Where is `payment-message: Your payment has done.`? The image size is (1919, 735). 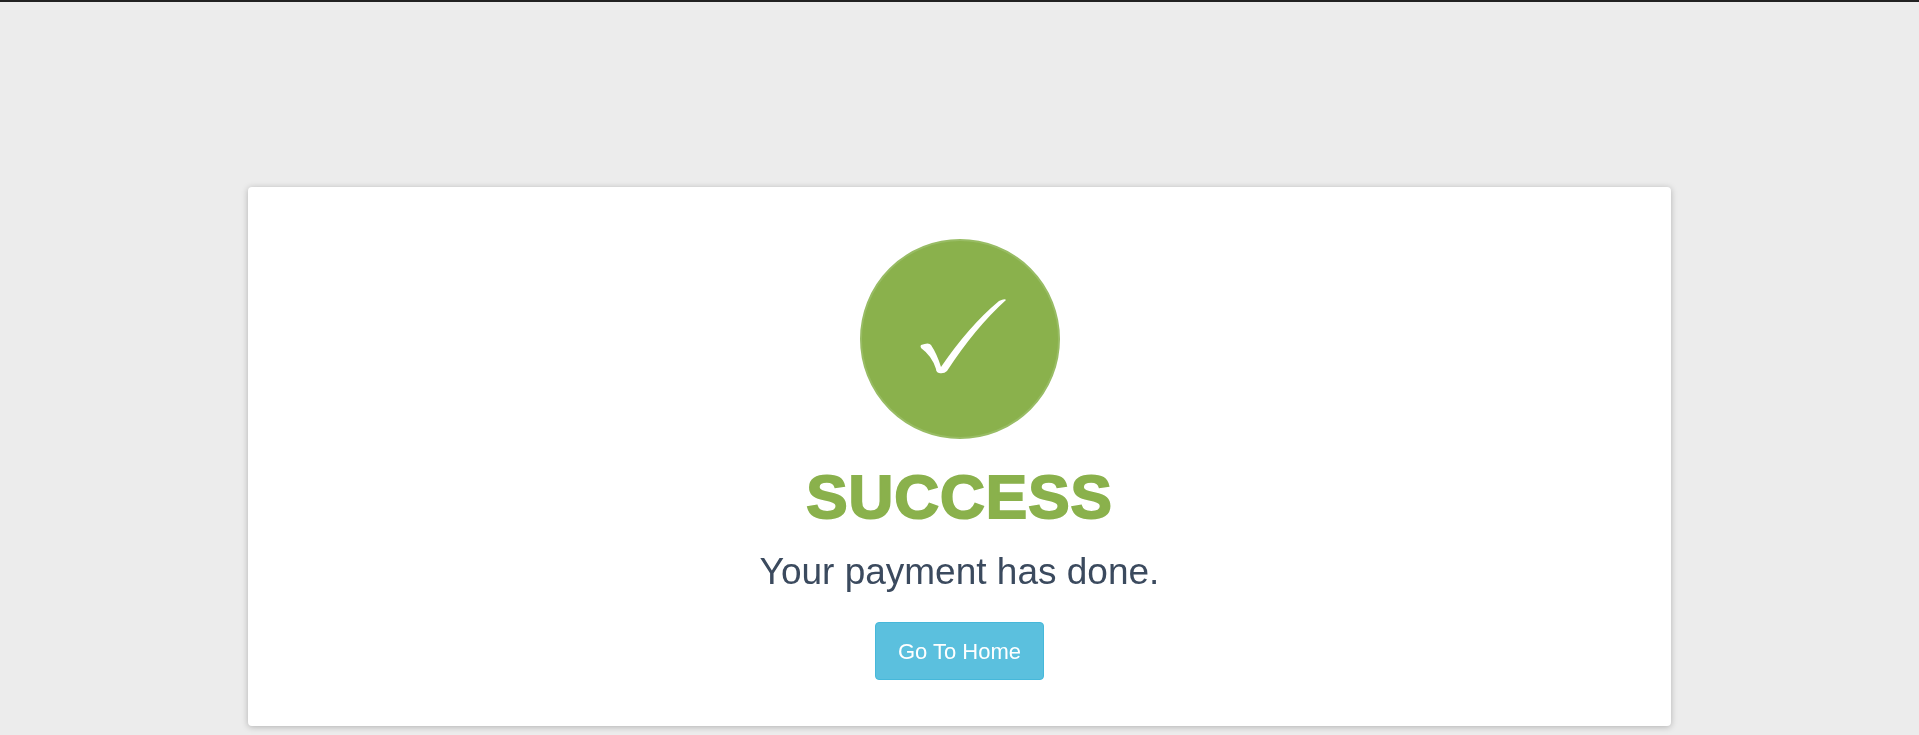
payment-message: Your payment has done. is located at coordinates (959, 572).